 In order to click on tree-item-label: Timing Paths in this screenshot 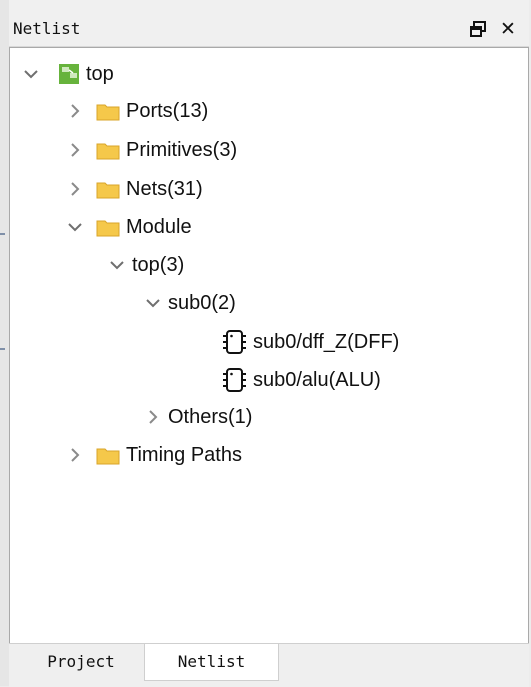, I will do `click(184, 454)`.